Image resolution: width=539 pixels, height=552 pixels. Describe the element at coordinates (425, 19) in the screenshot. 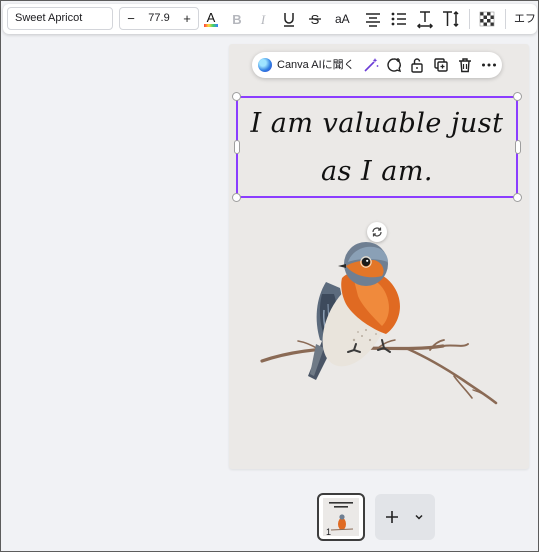

I see `letter-spacing-icon` at that location.